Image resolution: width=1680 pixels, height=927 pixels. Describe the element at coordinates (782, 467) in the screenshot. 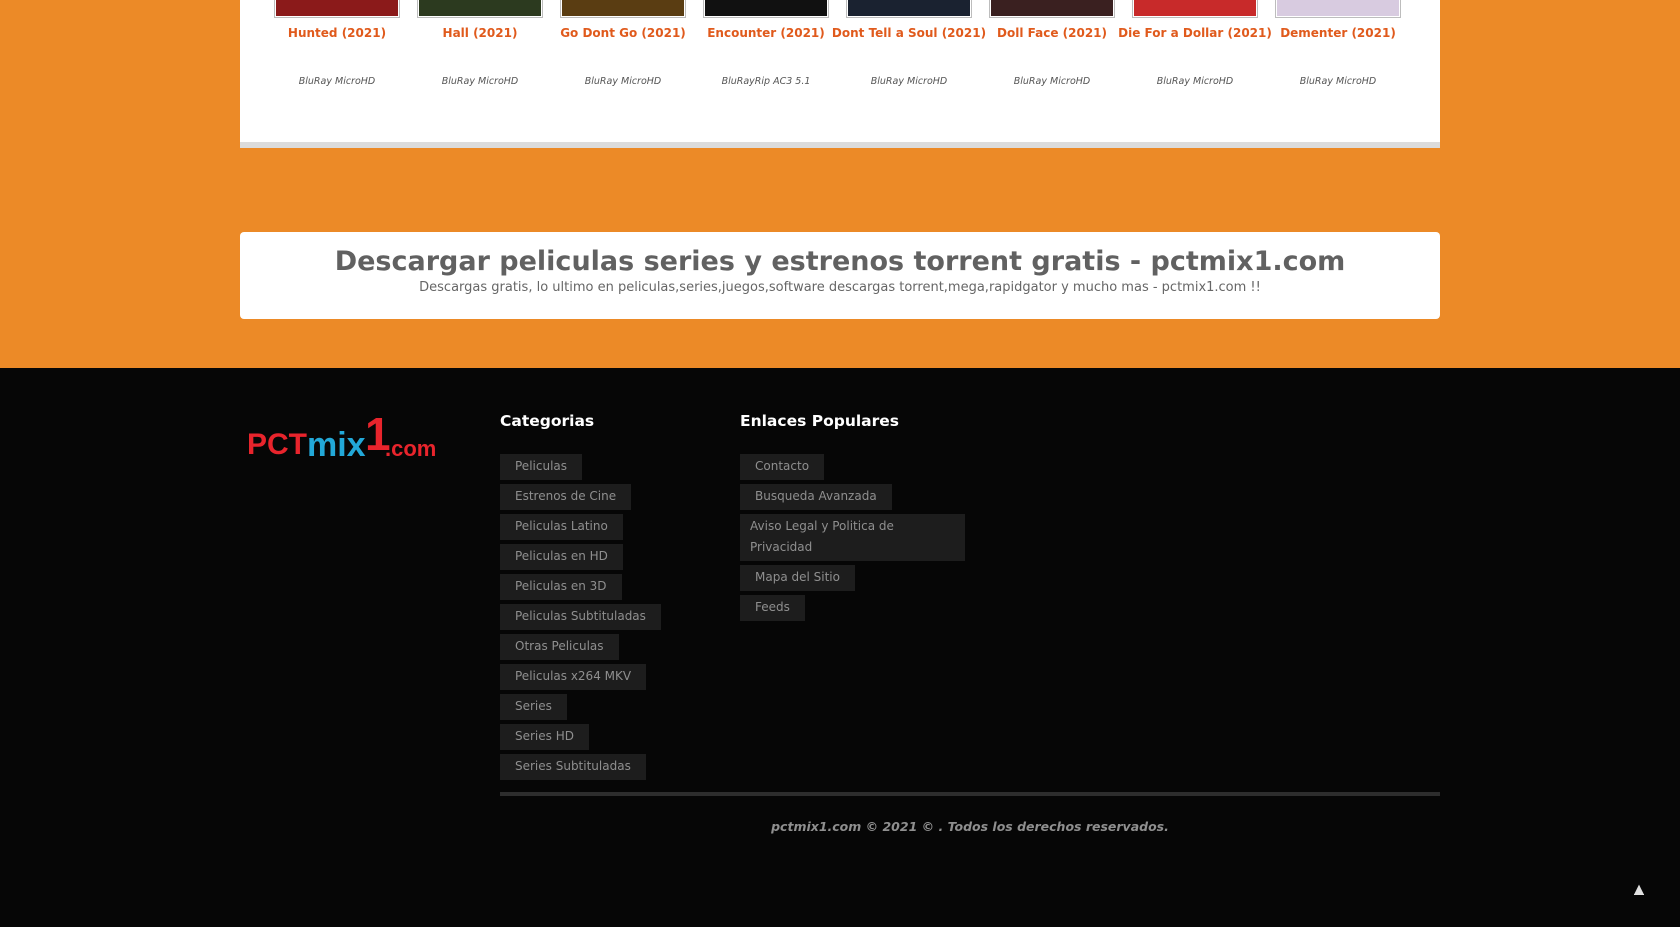

I see `popular-link: Contacto` at that location.